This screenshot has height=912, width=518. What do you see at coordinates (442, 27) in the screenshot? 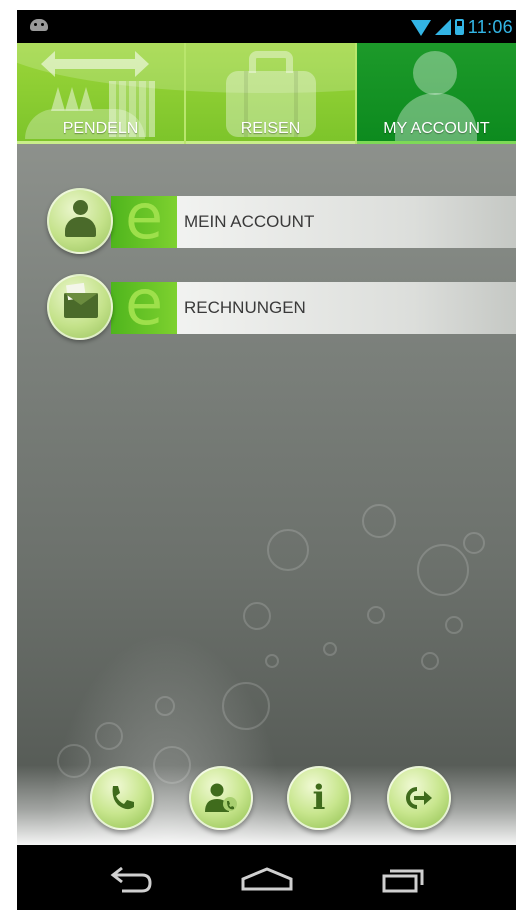
I see `signal-icon` at bounding box center [442, 27].